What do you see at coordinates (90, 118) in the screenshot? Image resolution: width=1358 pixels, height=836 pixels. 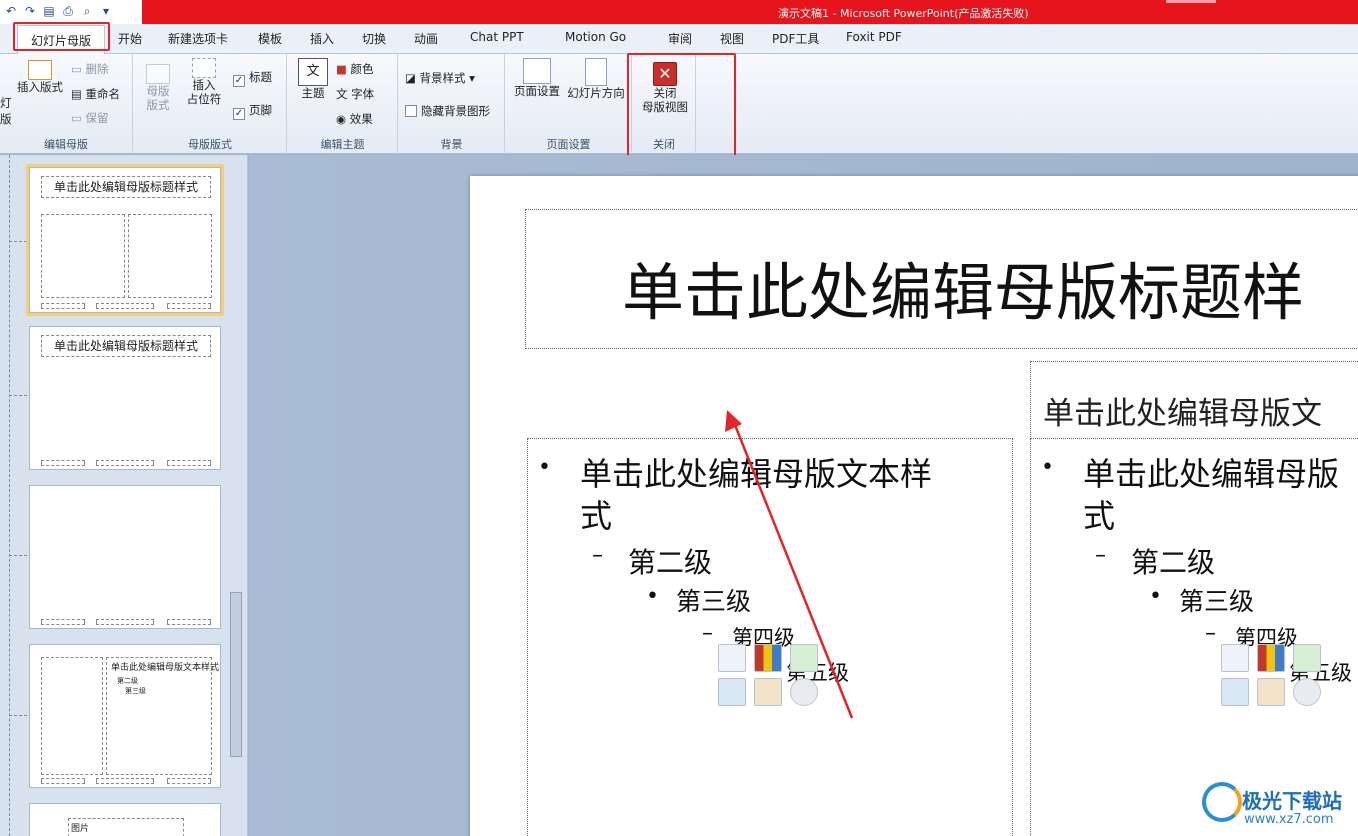 I see `preserve-button: ▭ 保留` at bounding box center [90, 118].